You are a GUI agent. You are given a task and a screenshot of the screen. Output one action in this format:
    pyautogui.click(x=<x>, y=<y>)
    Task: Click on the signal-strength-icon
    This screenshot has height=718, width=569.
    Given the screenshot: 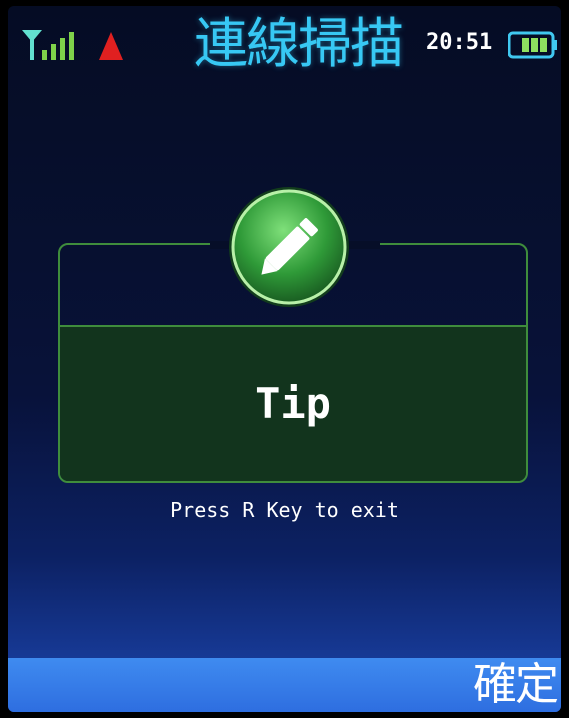 What is the action you would take?
    pyautogui.click(x=48, y=45)
    